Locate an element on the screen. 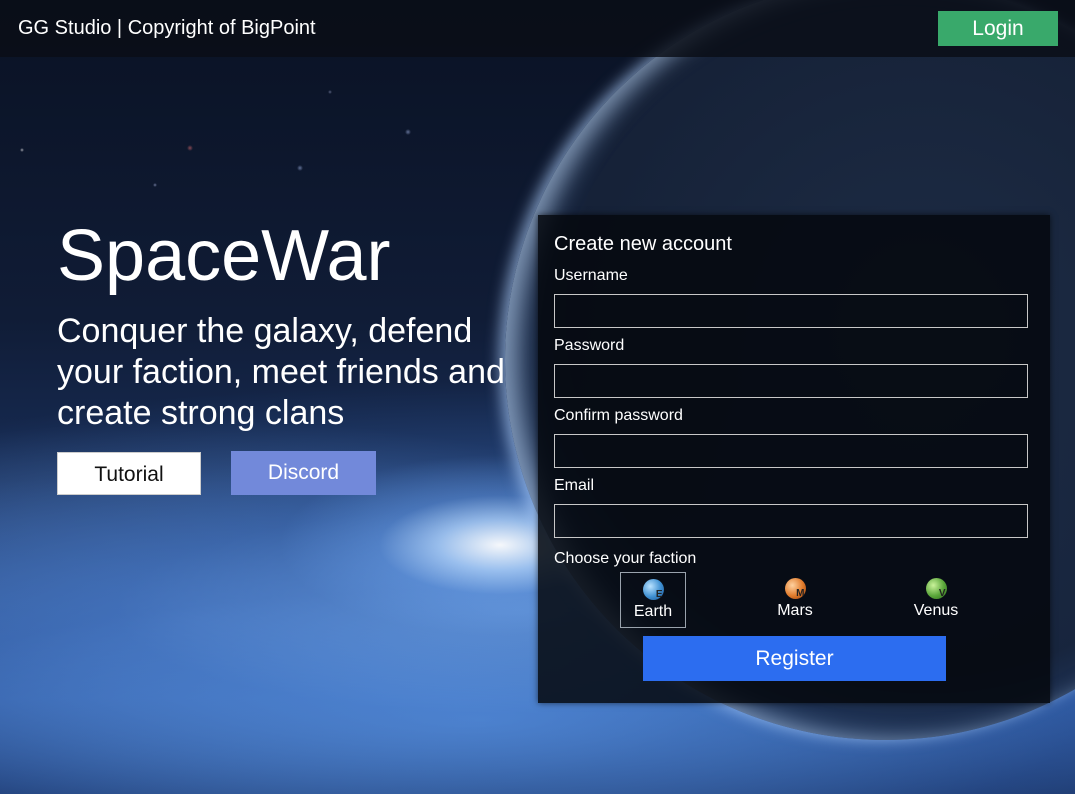 The image size is (1075, 794). faction-option-earth: E Earth is located at coordinates (653, 600).